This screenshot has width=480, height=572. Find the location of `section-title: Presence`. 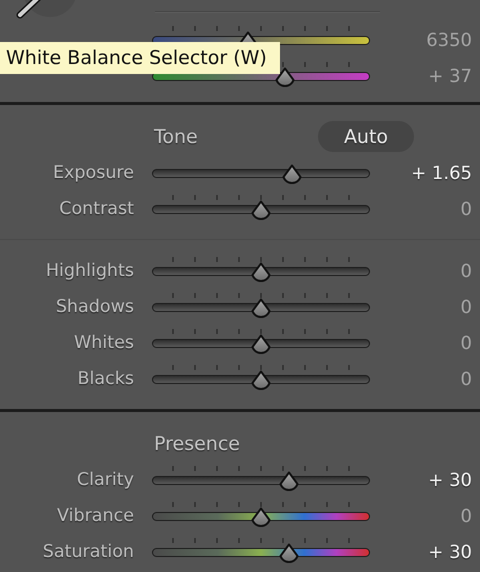

section-title: Presence is located at coordinates (197, 444).